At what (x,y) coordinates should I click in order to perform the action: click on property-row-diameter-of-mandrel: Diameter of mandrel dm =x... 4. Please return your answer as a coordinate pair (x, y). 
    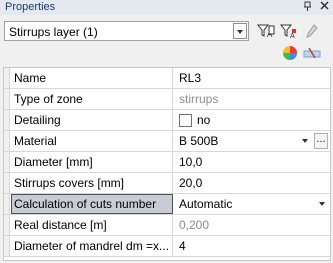
    Looking at the image, I should click on (167, 246).